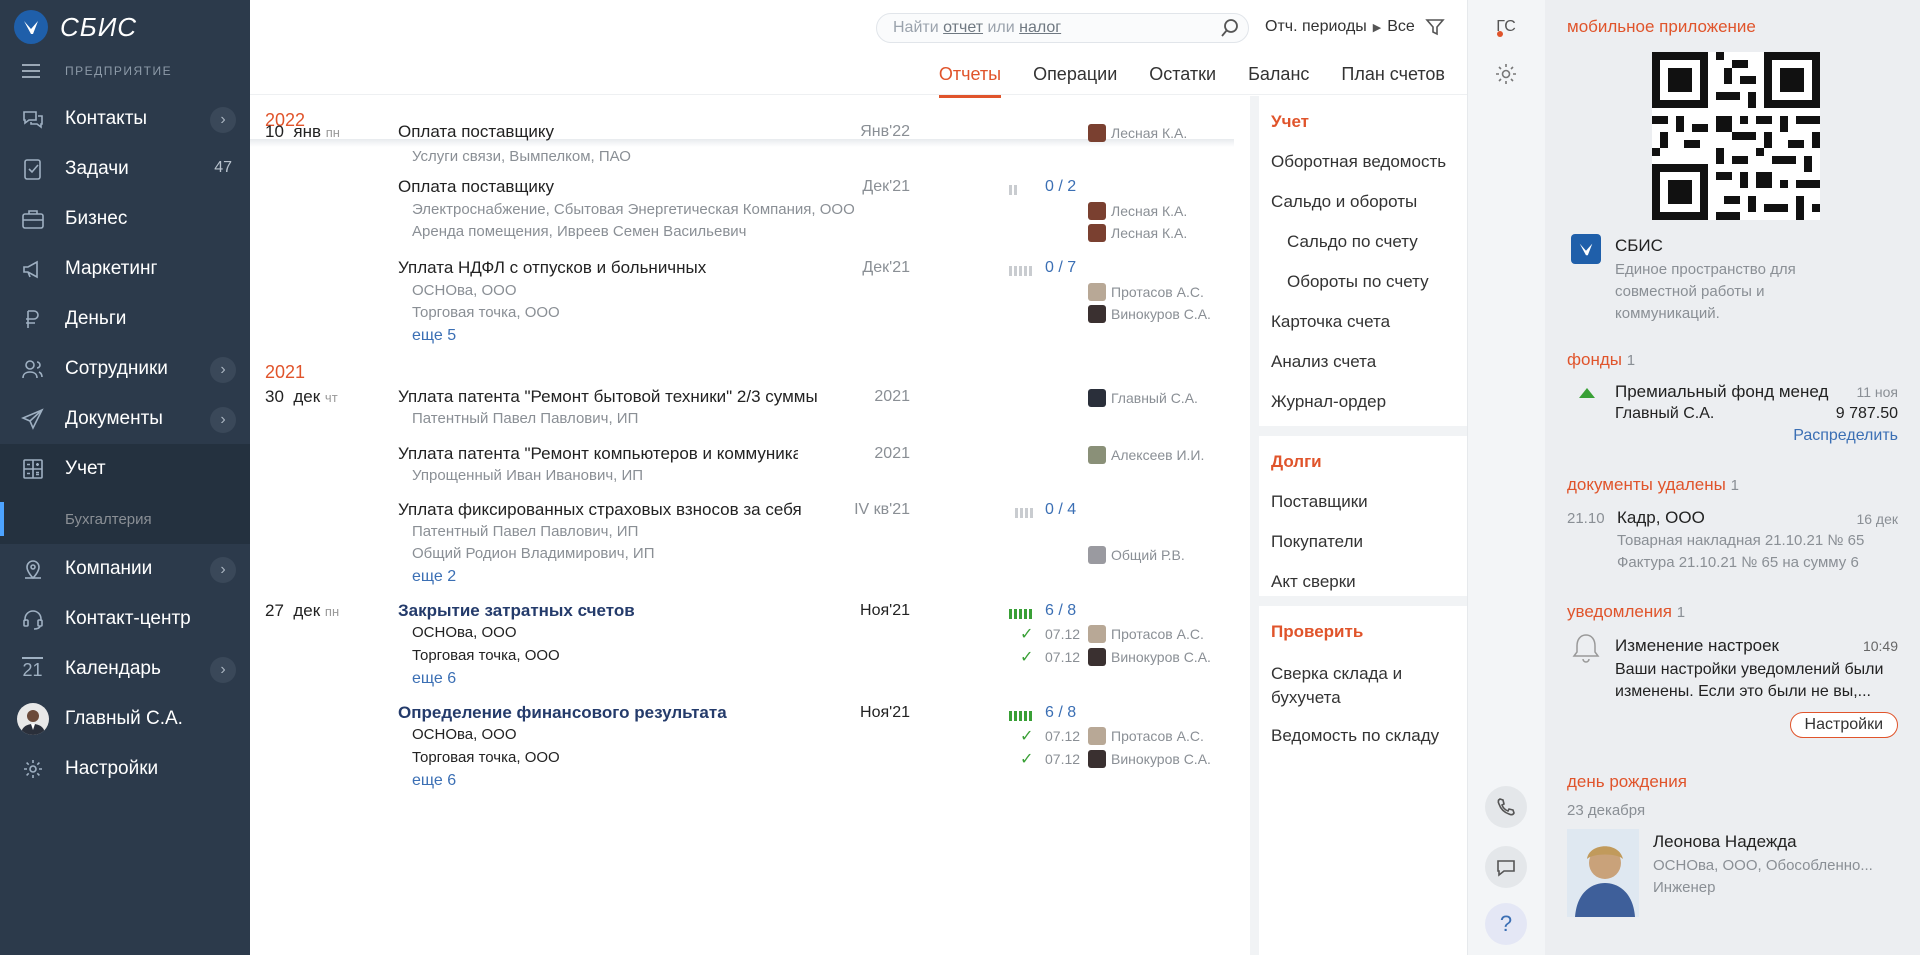 This screenshot has width=1920, height=955. What do you see at coordinates (1358, 282) in the screenshot?
I see `menu-item-account-turnover: Обороты по счету` at bounding box center [1358, 282].